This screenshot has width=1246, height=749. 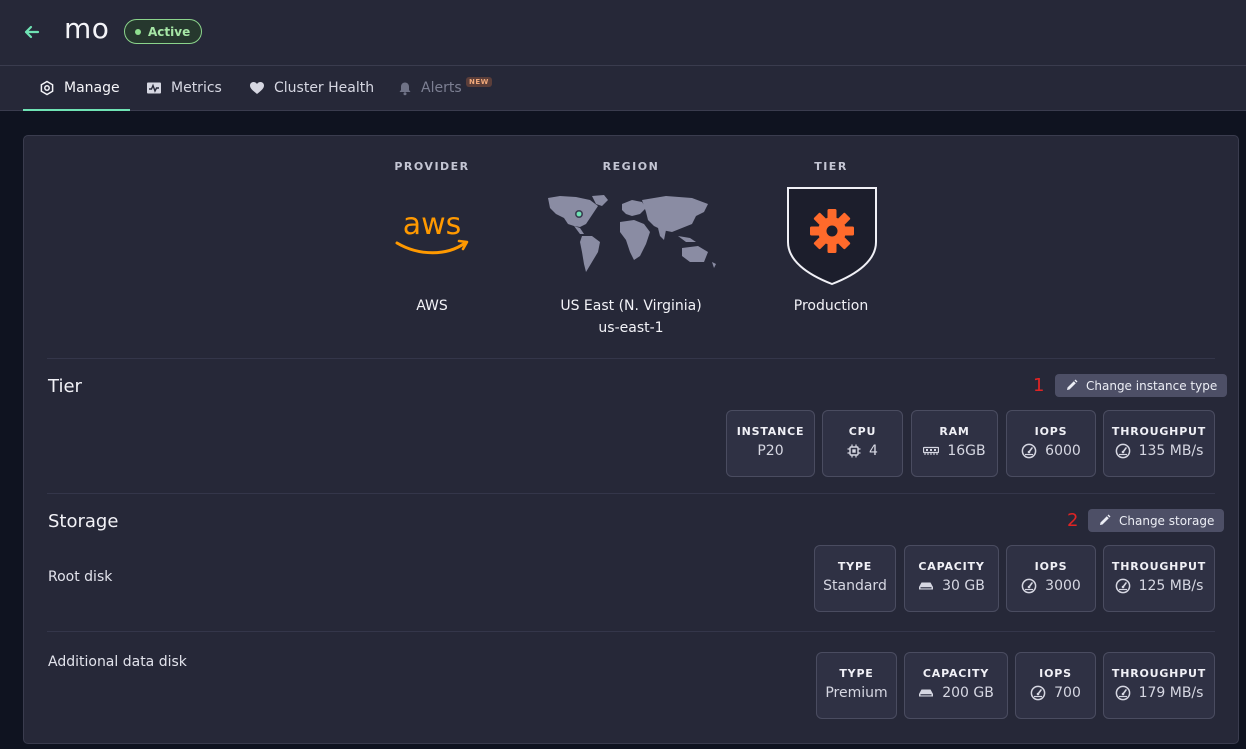 I want to click on tab-cluster-health: Cluster Health, so click(x=311, y=88).